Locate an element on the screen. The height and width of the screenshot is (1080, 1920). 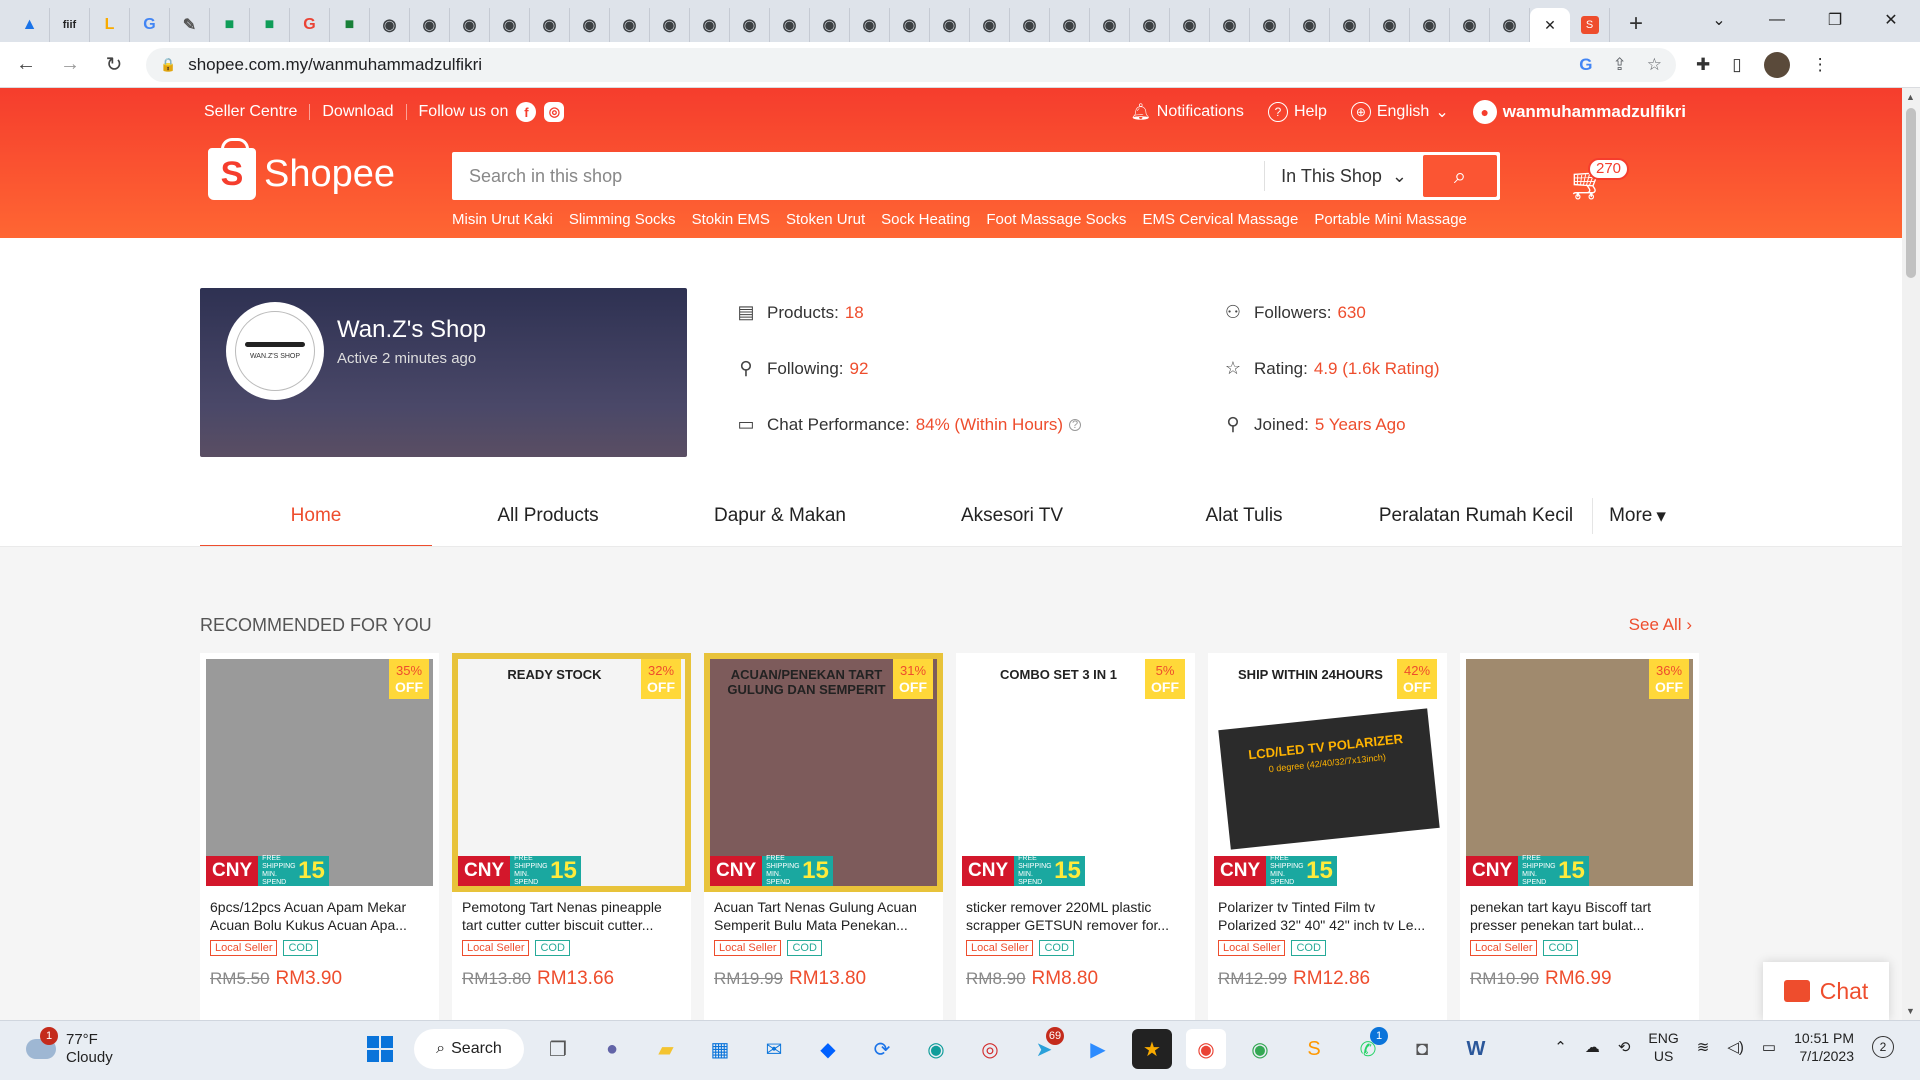
cart-button: 🛒︎ 270 is located at coordinates (1599, 180).